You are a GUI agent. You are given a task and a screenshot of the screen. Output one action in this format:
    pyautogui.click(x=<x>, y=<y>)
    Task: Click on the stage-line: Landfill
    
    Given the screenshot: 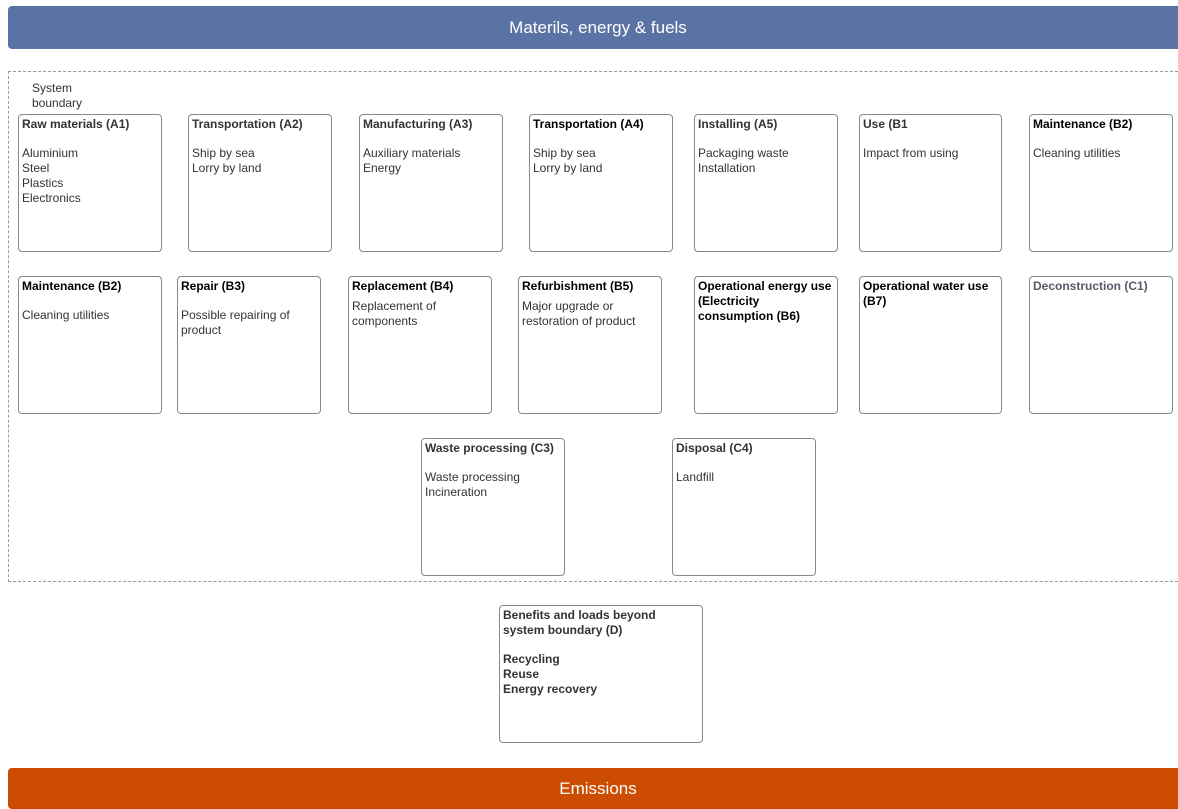 What is the action you would take?
    pyautogui.click(x=695, y=477)
    